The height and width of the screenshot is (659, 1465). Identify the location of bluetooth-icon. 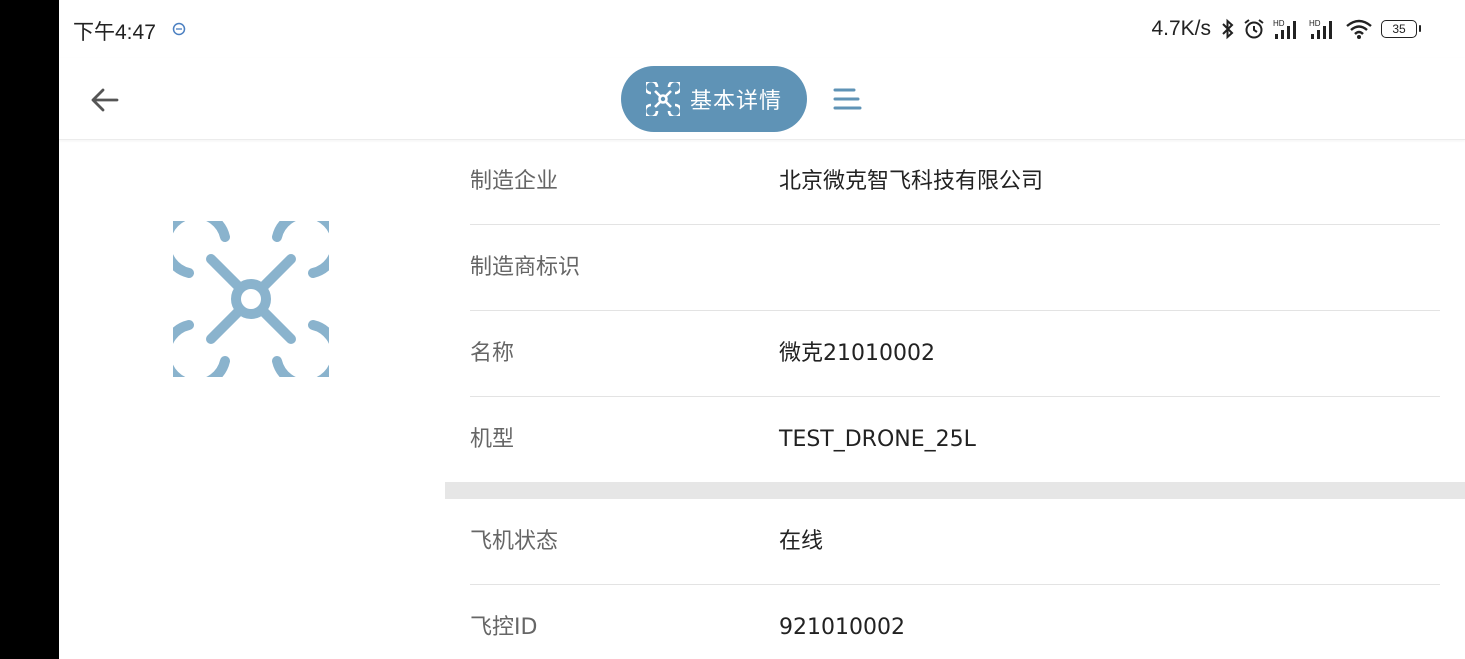
(1228, 29).